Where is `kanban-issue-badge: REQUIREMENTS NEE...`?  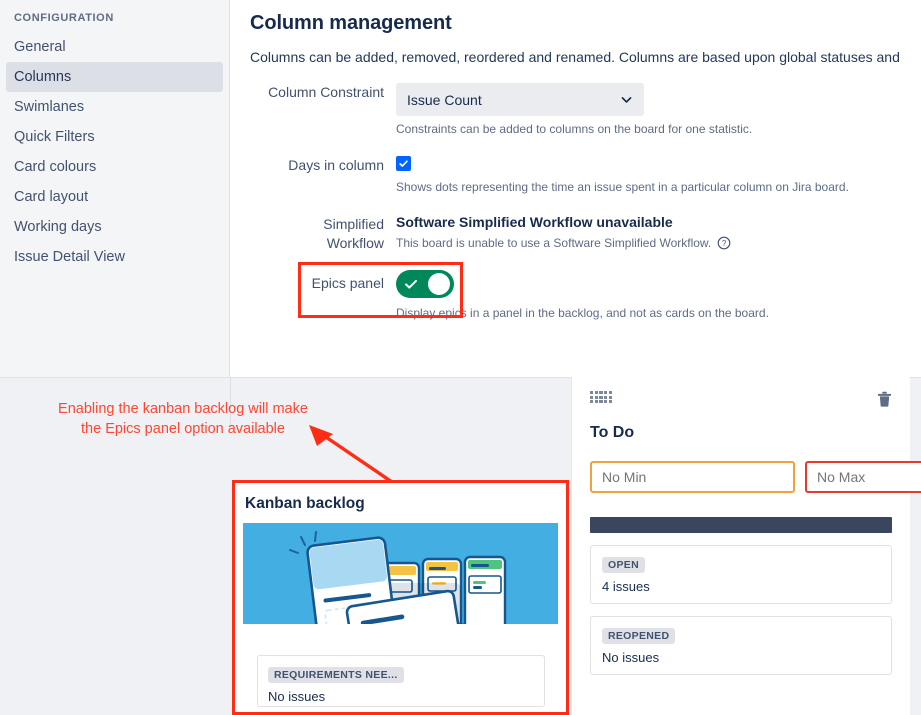 kanban-issue-badge: REQUIREMENTS NEE... is located at coordinates (336, 675).